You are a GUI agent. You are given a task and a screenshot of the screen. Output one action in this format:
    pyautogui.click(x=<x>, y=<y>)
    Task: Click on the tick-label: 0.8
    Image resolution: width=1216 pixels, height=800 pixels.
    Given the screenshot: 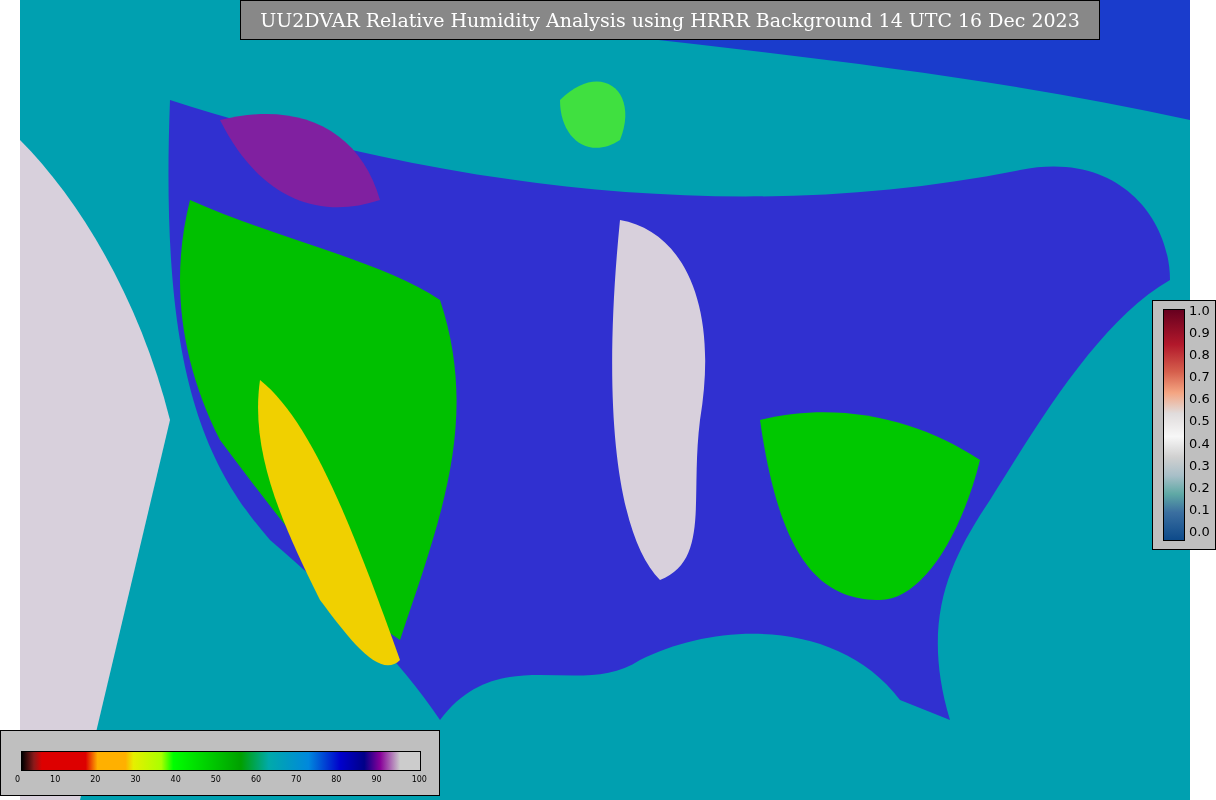 What is the action you would take?
    pyautogui.click(x=1199, y=355)
    